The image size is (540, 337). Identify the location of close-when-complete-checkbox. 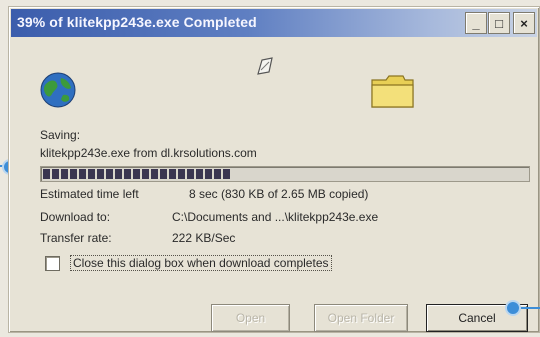
(52, 263).